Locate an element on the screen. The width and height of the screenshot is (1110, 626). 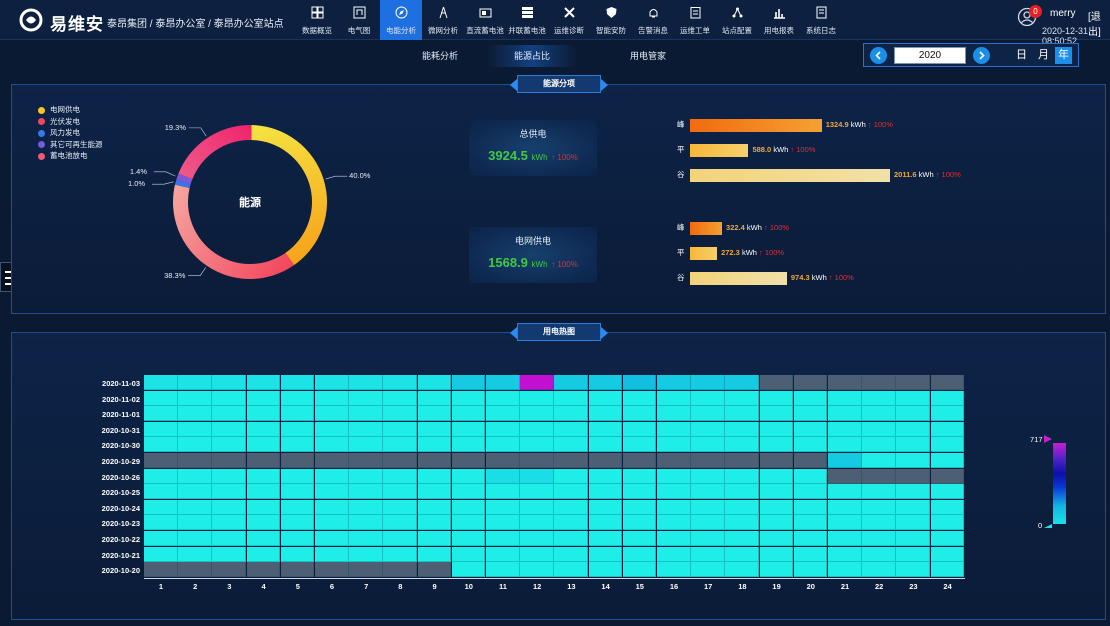
legend-item: 其它可再生能源 is located at coordinates (70, 144).